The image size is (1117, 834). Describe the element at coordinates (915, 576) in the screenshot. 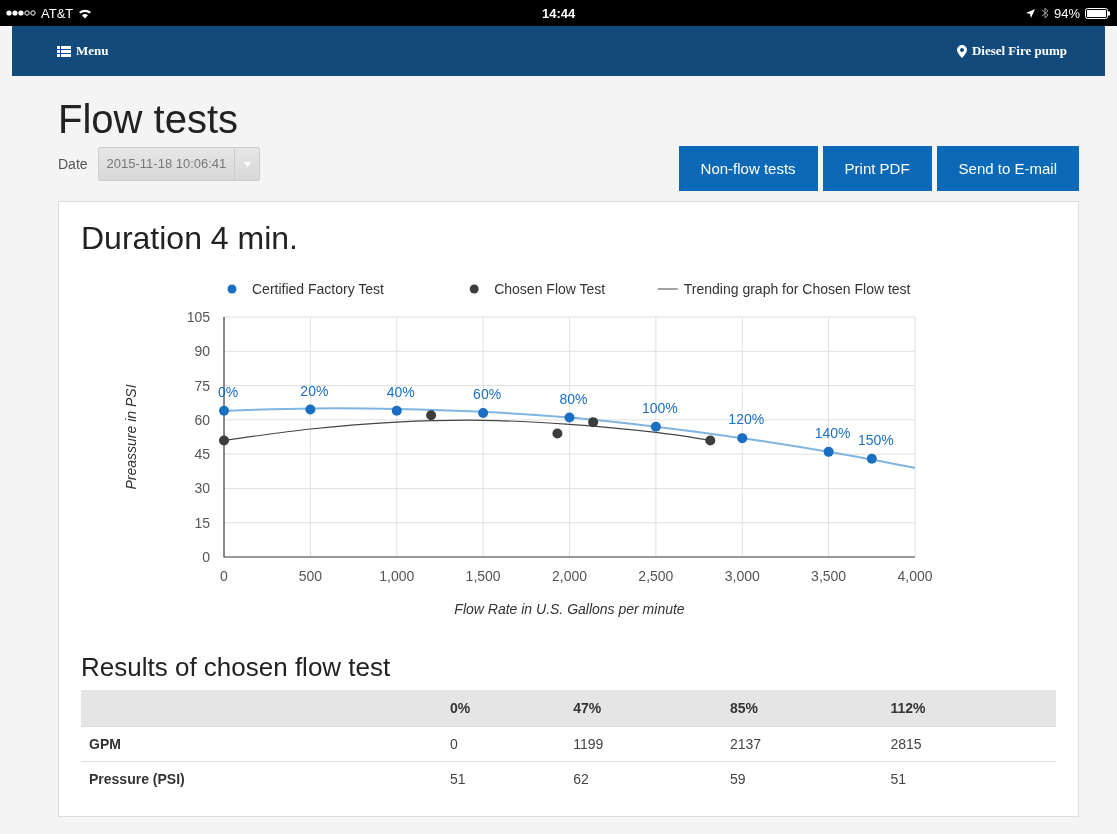

I see `x-axis-tick-label: 4,000` at that location.